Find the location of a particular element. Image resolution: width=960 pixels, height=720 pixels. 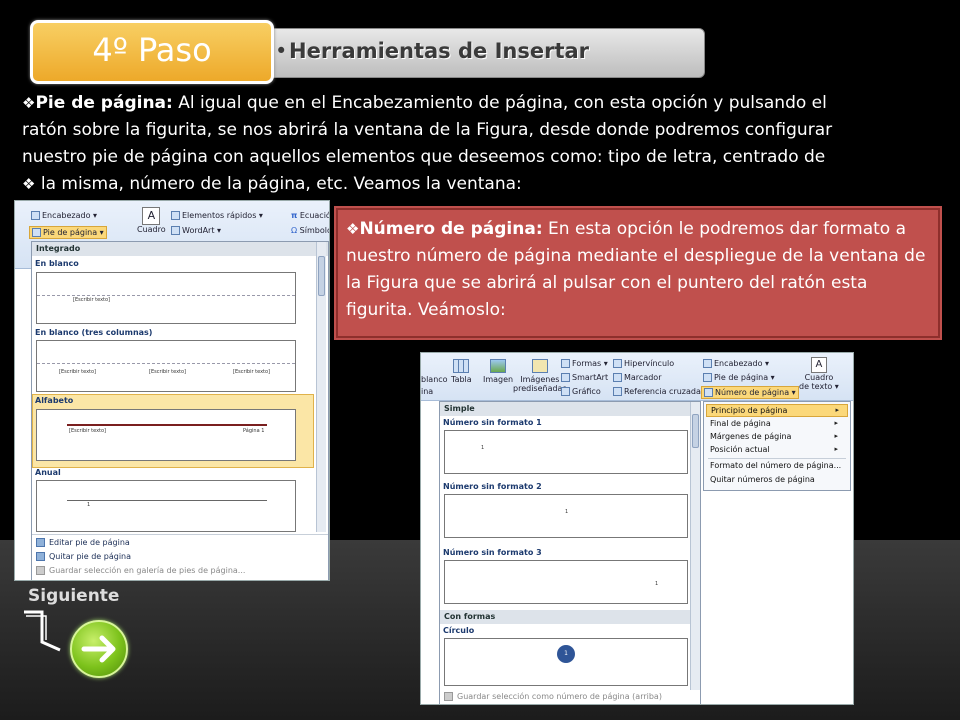

save-selection-icon is located at coordinates (40, 570).